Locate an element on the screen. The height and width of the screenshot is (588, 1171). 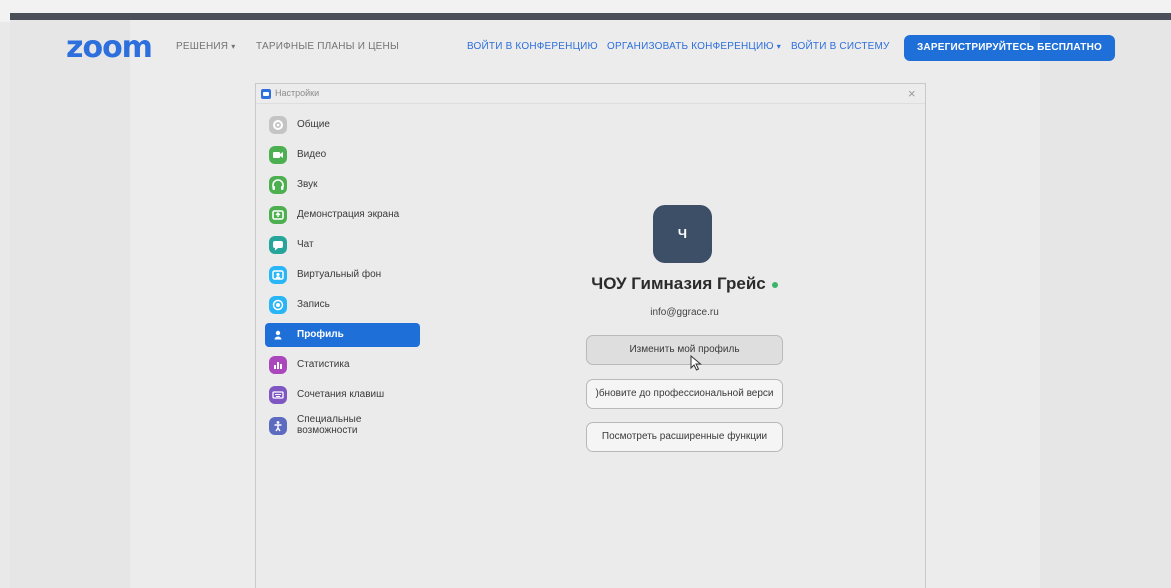
accessibility-icon is located at coordinates (278, 426).